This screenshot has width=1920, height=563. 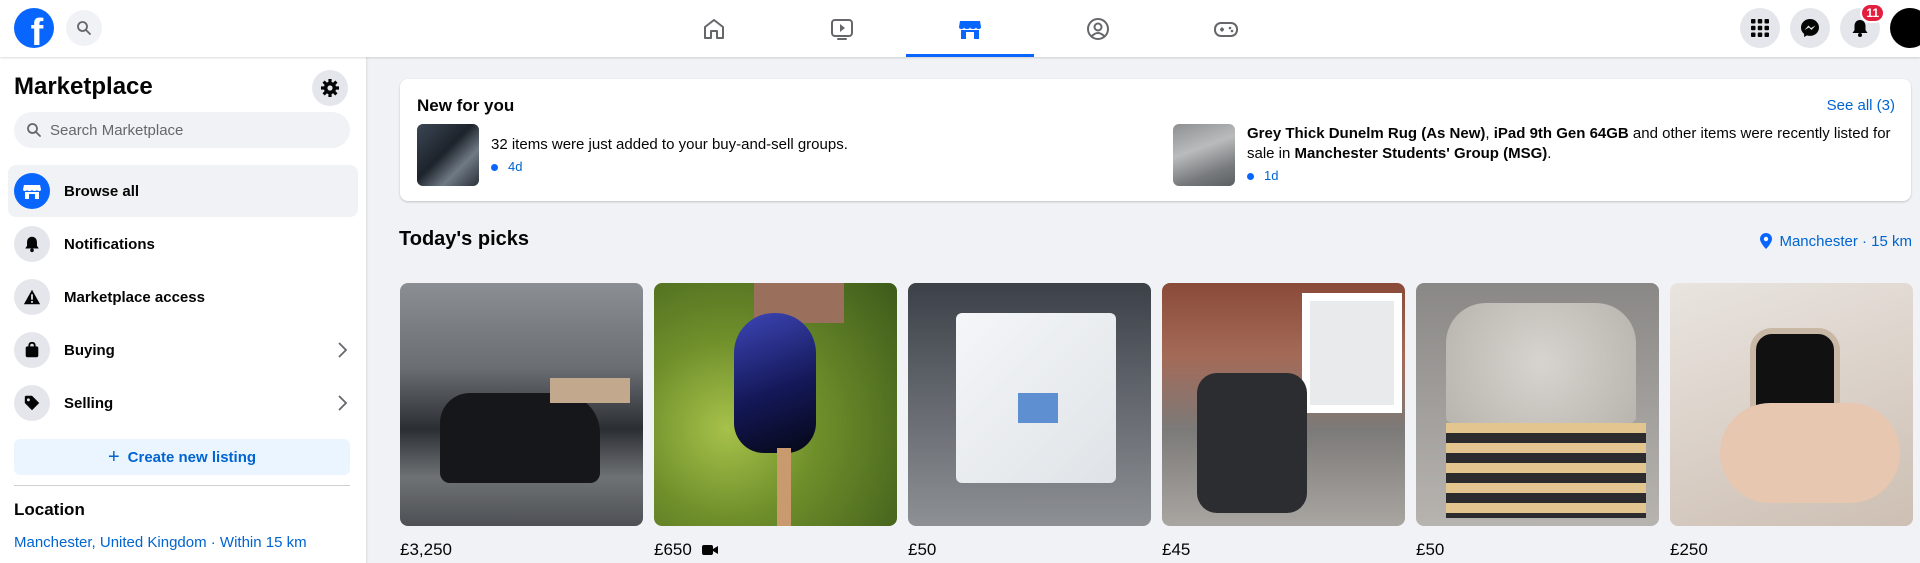 What do you see at coordinates (83, 86) in the screenshot?
I see `sidebar-title: Marketplace` at bounding box center [83, 86].